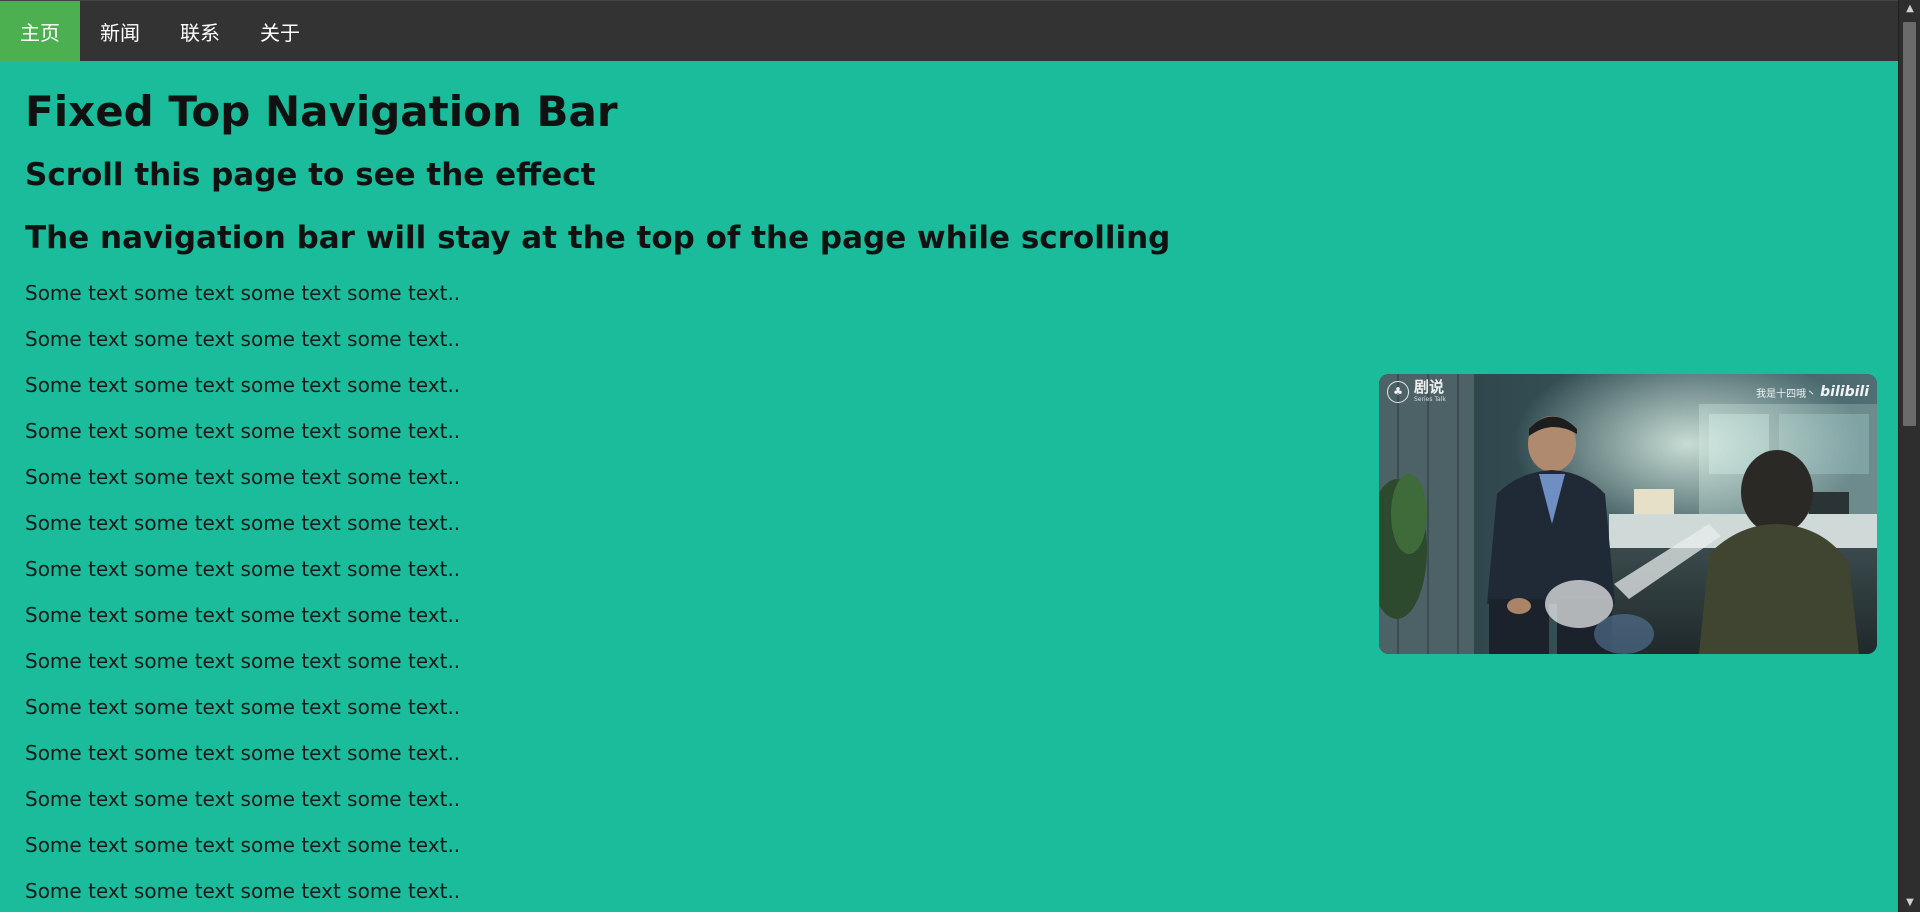  Describe the element at coordinates (120, 31) in the screenshot. I see `nav-item-news: 新闻` at that location.